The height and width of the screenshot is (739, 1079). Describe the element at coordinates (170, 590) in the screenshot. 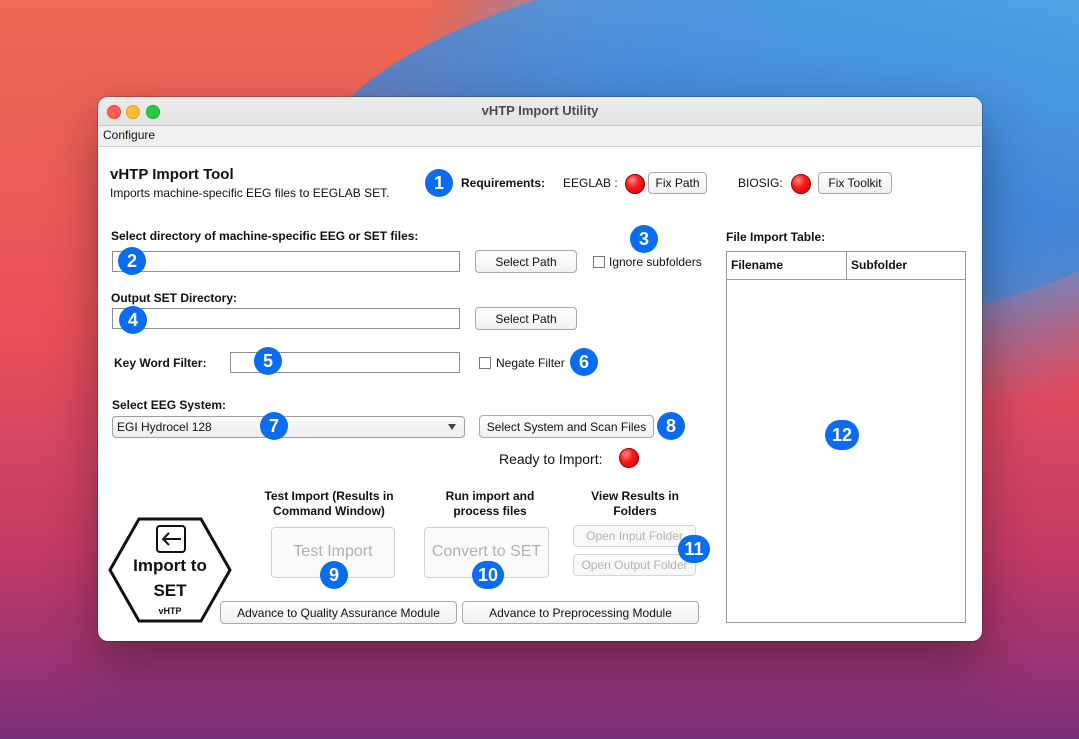

I see `logo-line-2: SET` at that location.